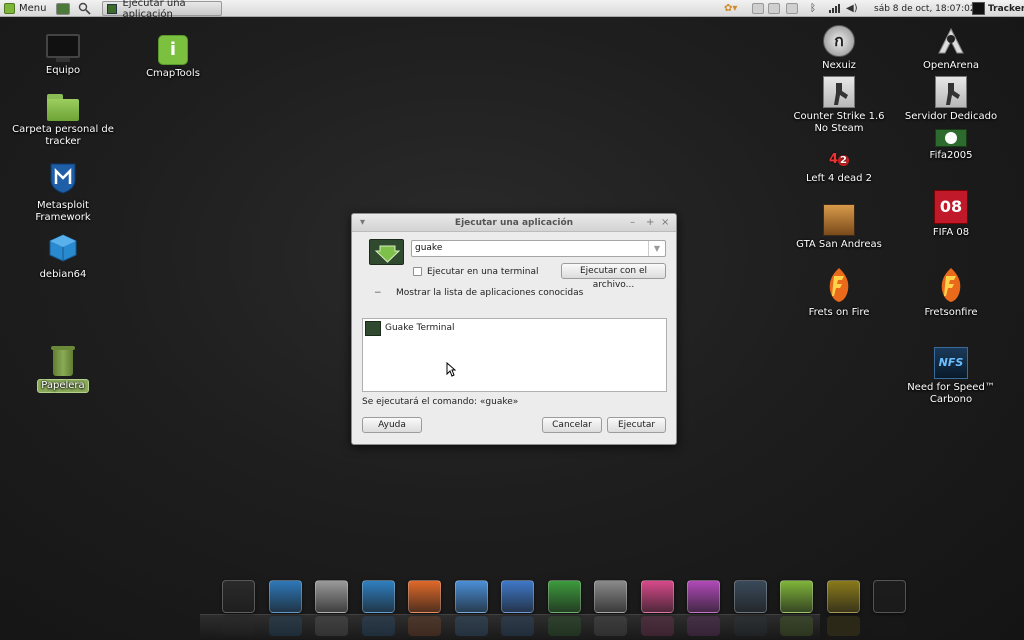 This screenshot has width=1024, height=640. Describe the element at coordinates (417, 271) in the screenshot. I see `run-in-terminal-checkbox` at that location.